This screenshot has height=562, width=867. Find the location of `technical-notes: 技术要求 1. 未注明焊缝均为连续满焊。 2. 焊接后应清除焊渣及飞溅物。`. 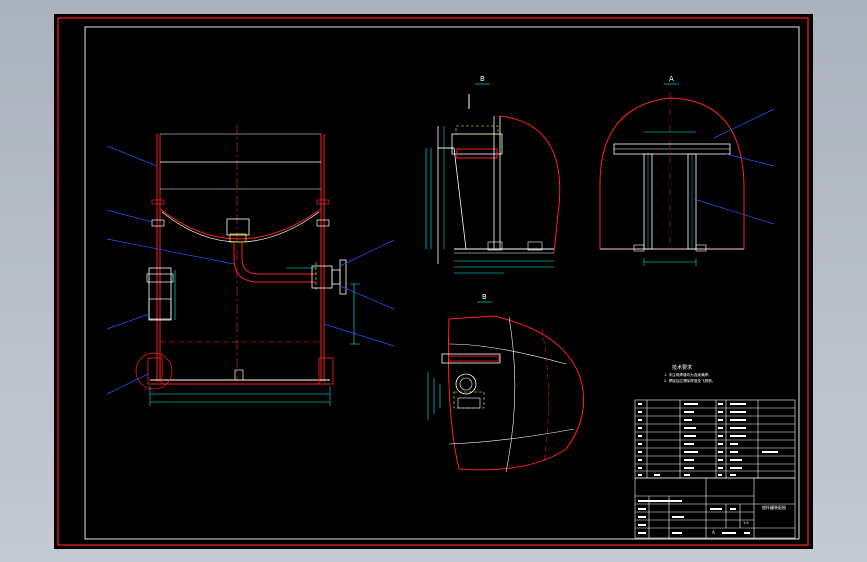

technical-notes: 技术要求 1. 未注明焊缝均为连续满焊。 2. 焊接后应清除焊渣及飞溅物。 is located at coordinates (689, 373).